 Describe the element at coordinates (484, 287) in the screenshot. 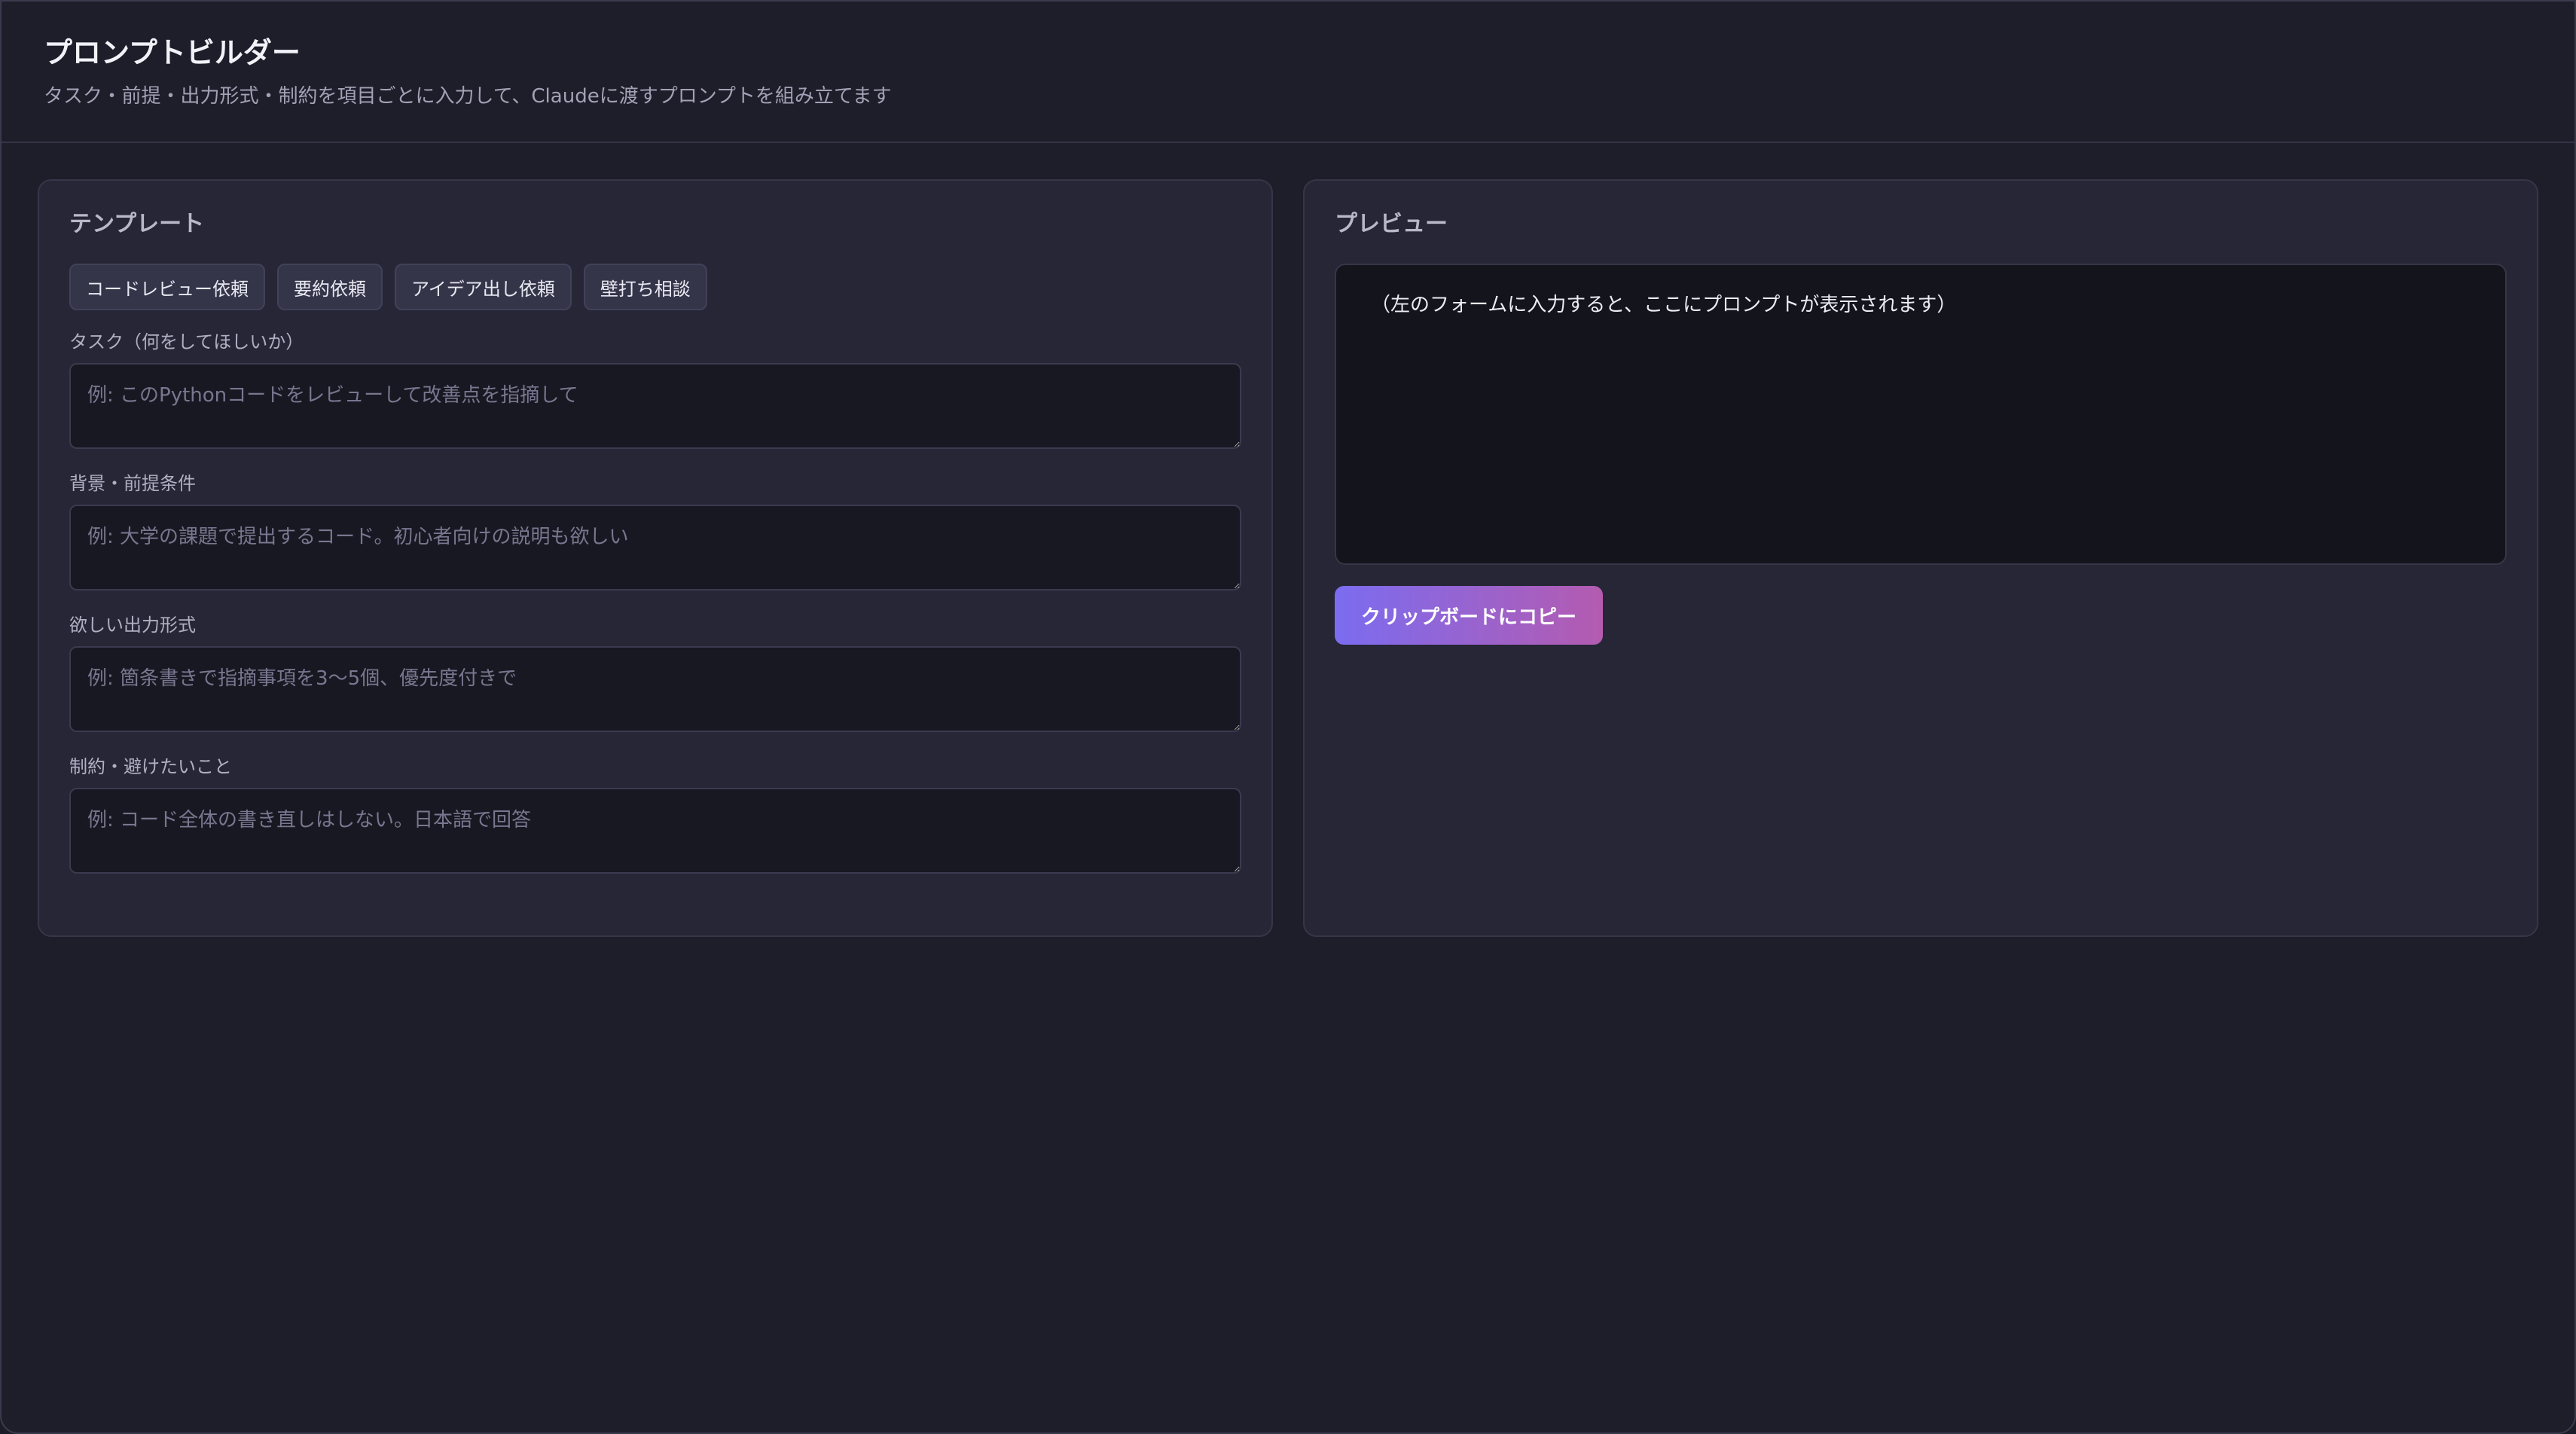

I see `template-idea-button: アイデア出し依頼` at that location.